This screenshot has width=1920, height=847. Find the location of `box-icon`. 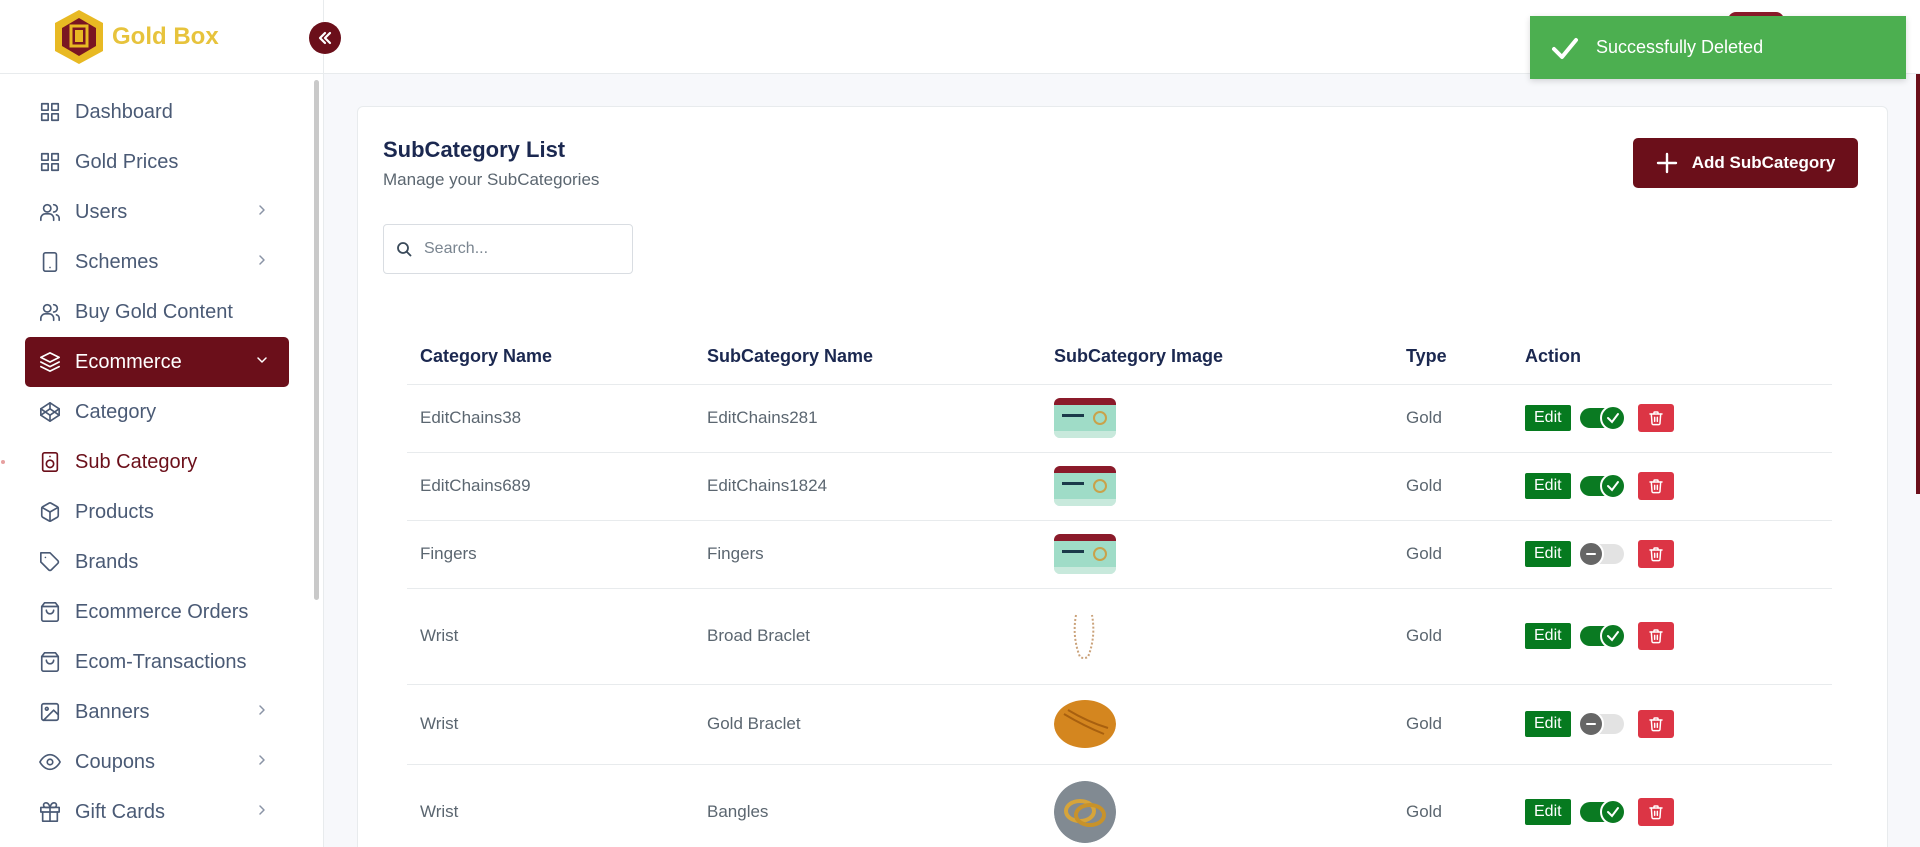

box-icon is located at coordinates (50, 512).